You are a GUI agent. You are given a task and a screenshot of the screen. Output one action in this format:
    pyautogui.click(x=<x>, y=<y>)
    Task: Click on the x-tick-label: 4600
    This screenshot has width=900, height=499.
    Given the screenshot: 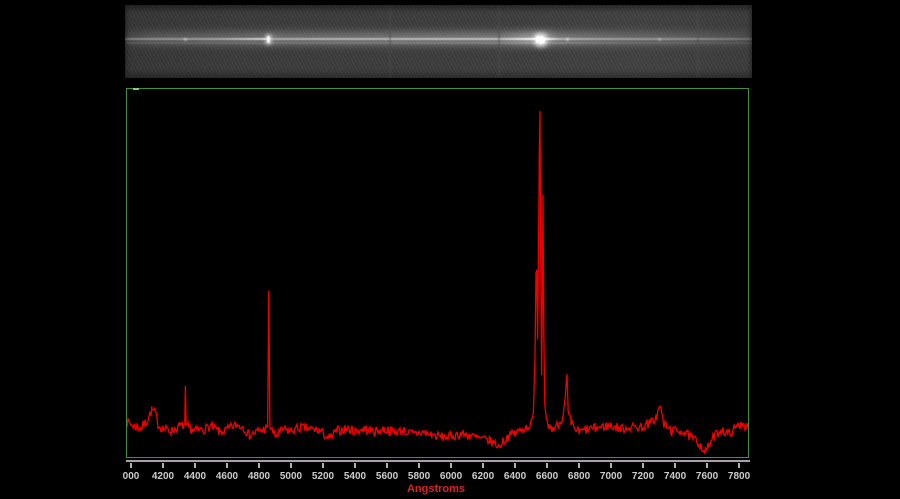 What is the action you would take?
    pyautogui.click(x=227, y=476)
    